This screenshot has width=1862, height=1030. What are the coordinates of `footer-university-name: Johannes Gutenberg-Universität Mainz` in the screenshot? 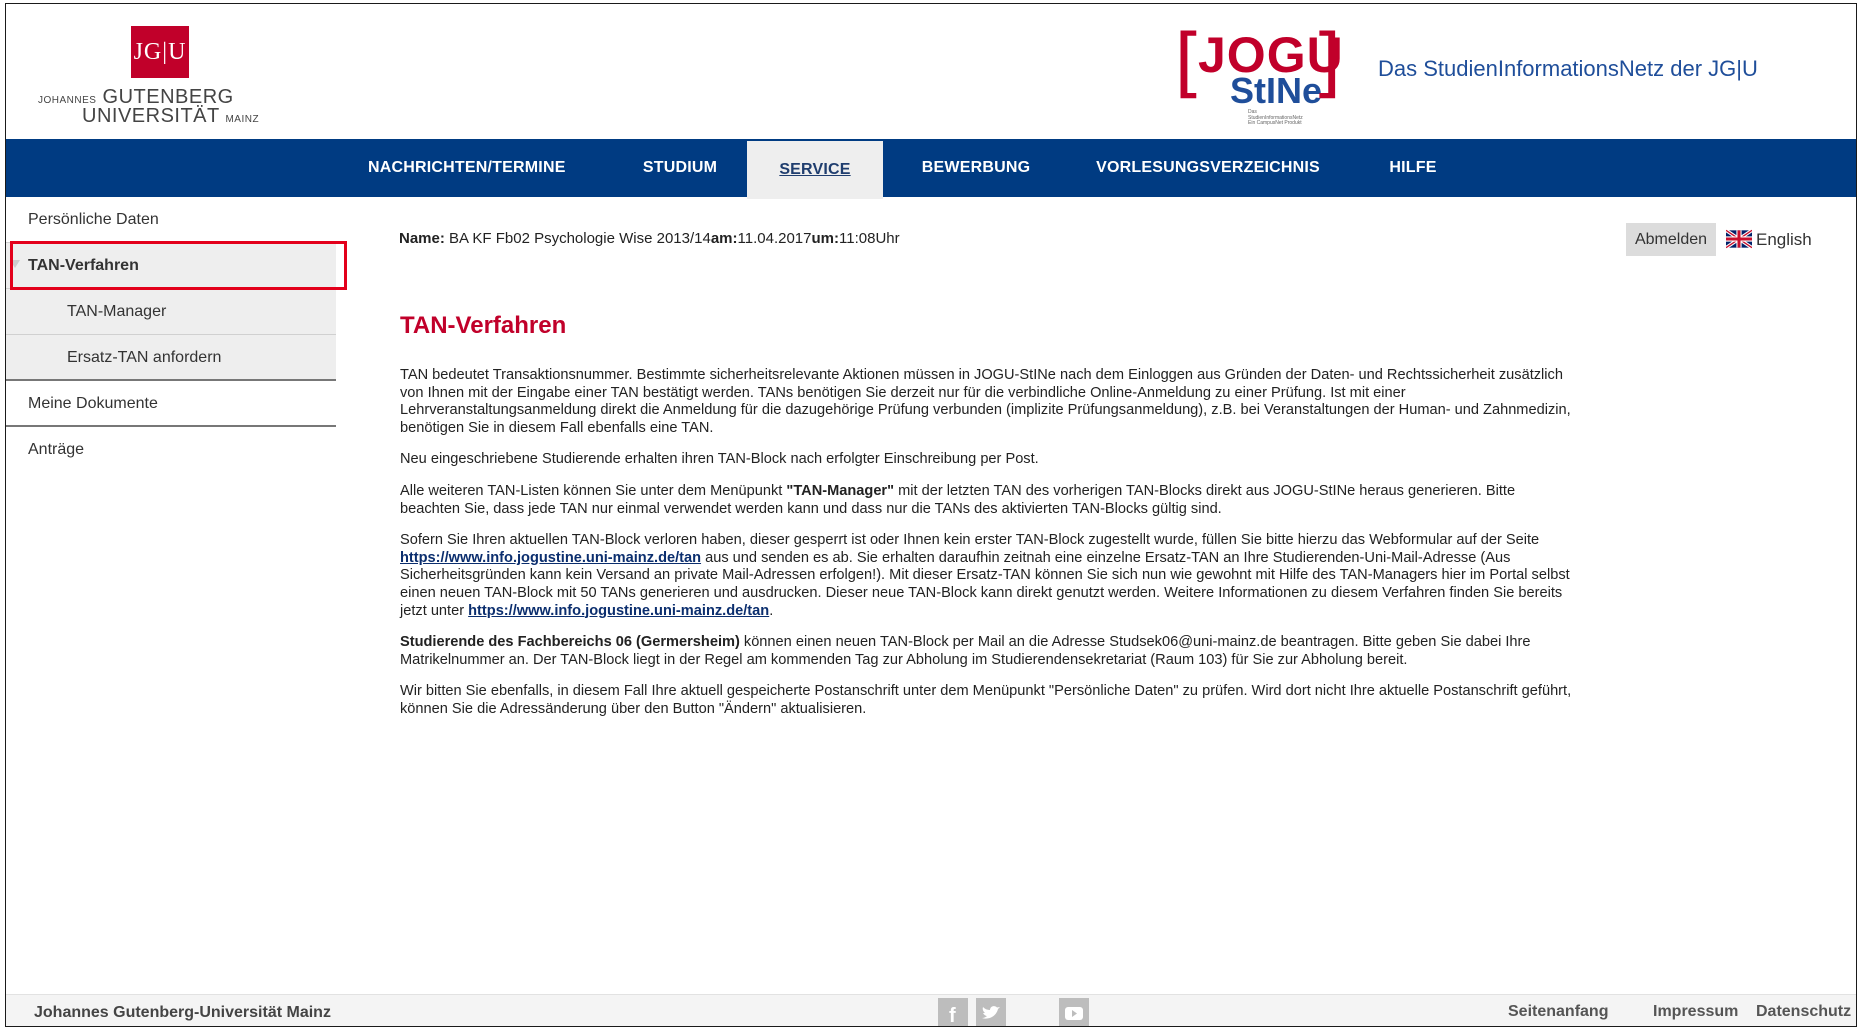 It's located at (182, 1012).